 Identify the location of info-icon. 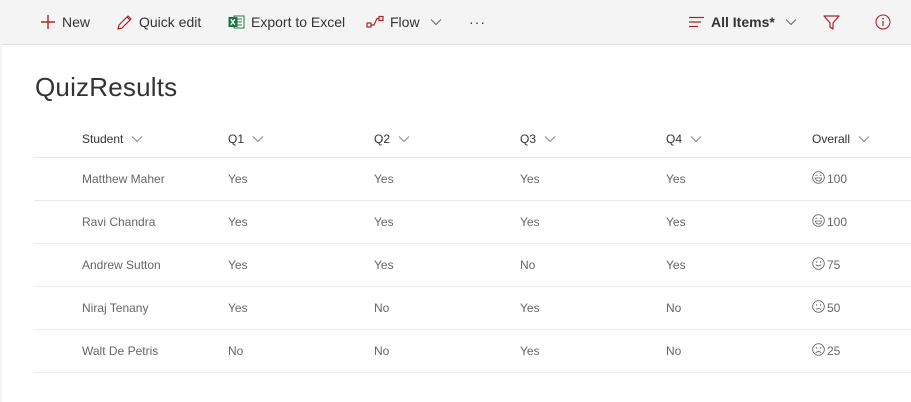
(883, 22).